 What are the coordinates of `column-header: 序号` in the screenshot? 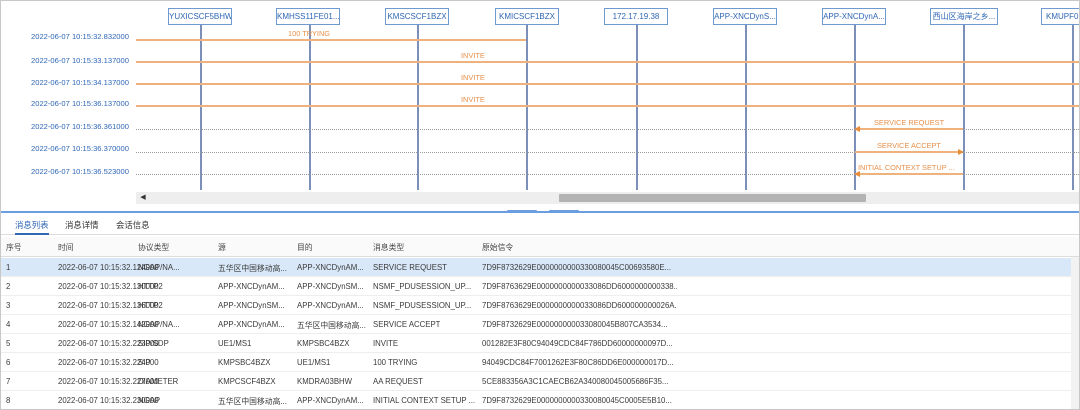 It's located at (14, 247).